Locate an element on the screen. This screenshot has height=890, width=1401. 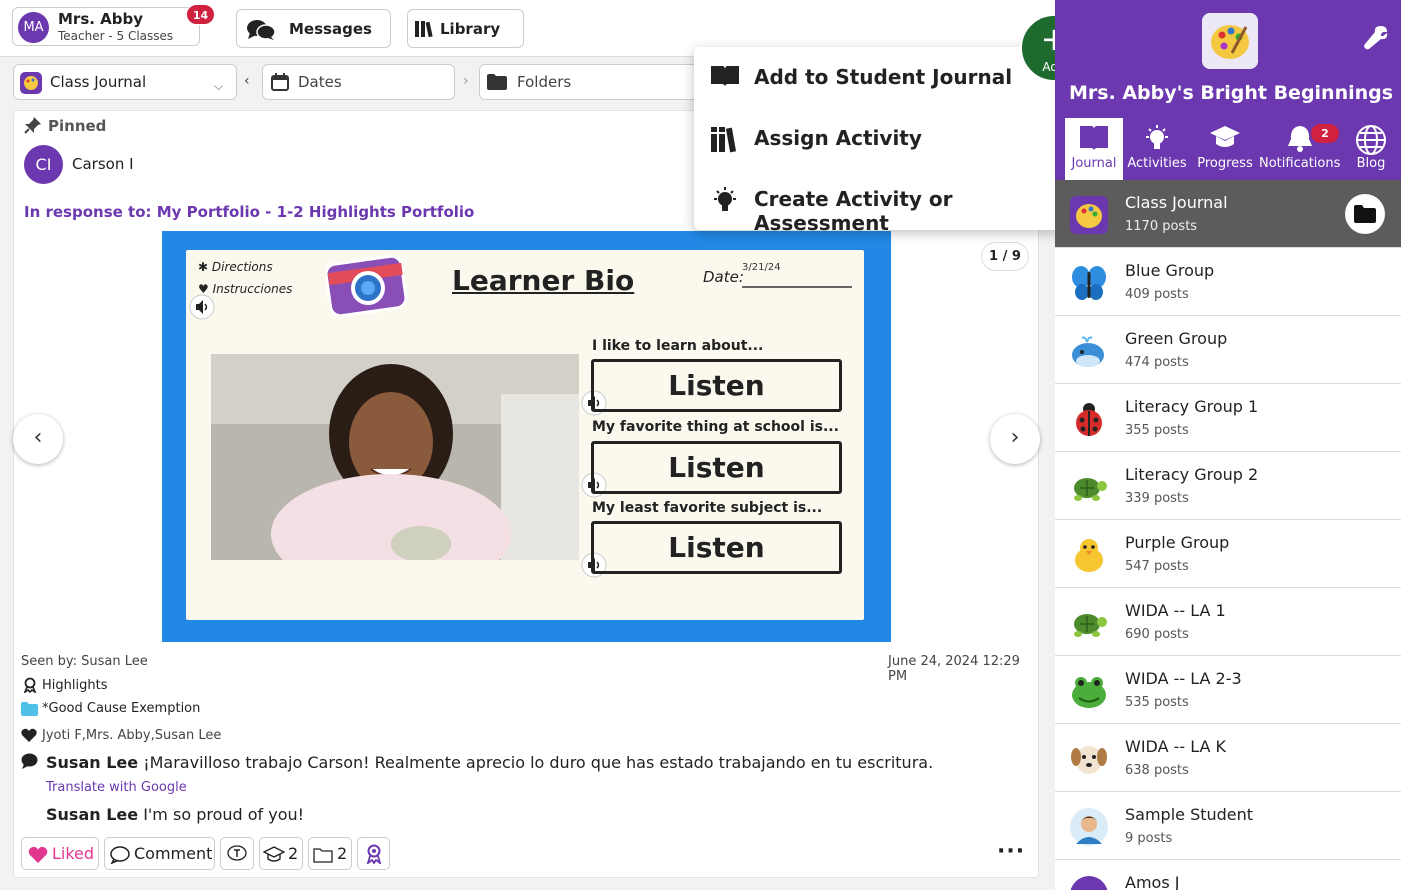
folders-select: Folders is located at coordinates (589, 82).